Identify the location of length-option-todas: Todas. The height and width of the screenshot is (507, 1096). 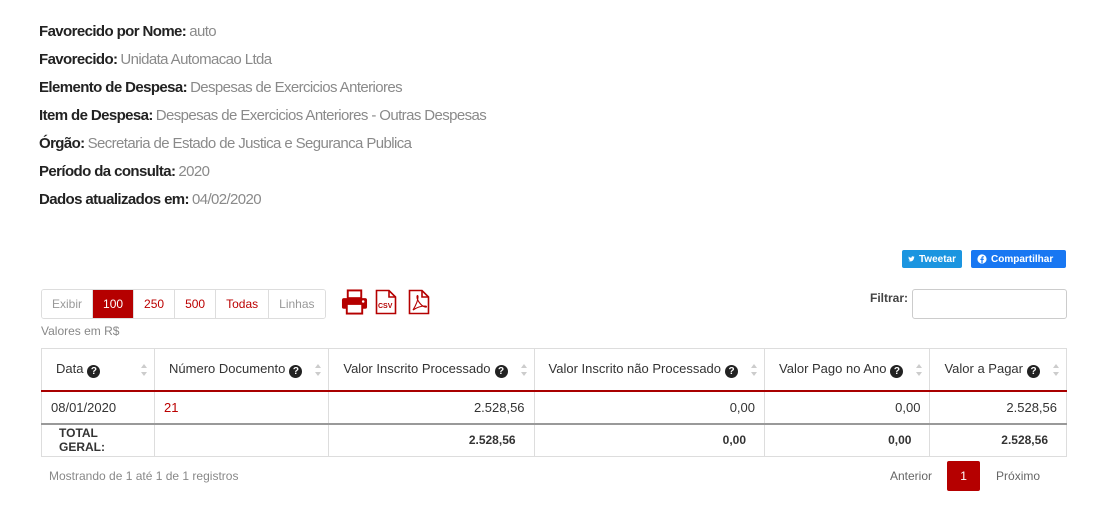
(242, 304).